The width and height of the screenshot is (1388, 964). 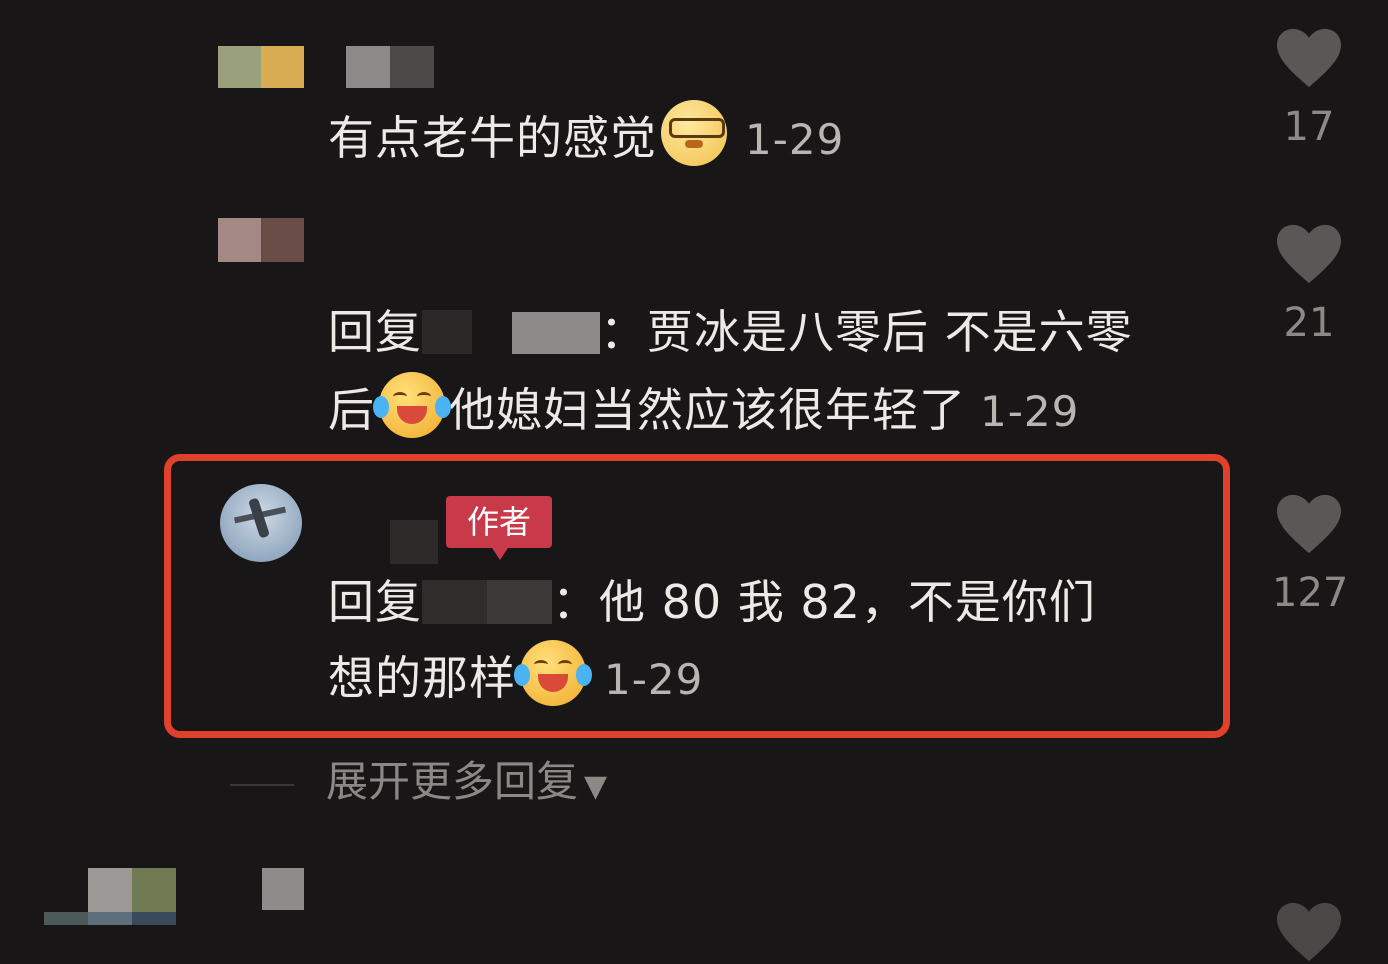 I want to click on like-count: 17, so click(x=1309, y=127).